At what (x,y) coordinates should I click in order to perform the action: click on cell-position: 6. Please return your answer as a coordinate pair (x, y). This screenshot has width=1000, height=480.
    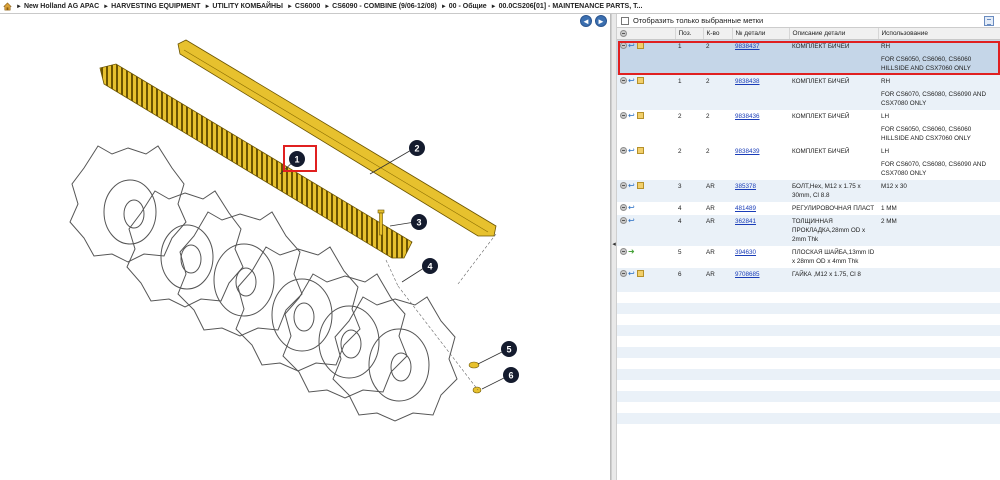
    Looking at the image, I should click on (689, 274).